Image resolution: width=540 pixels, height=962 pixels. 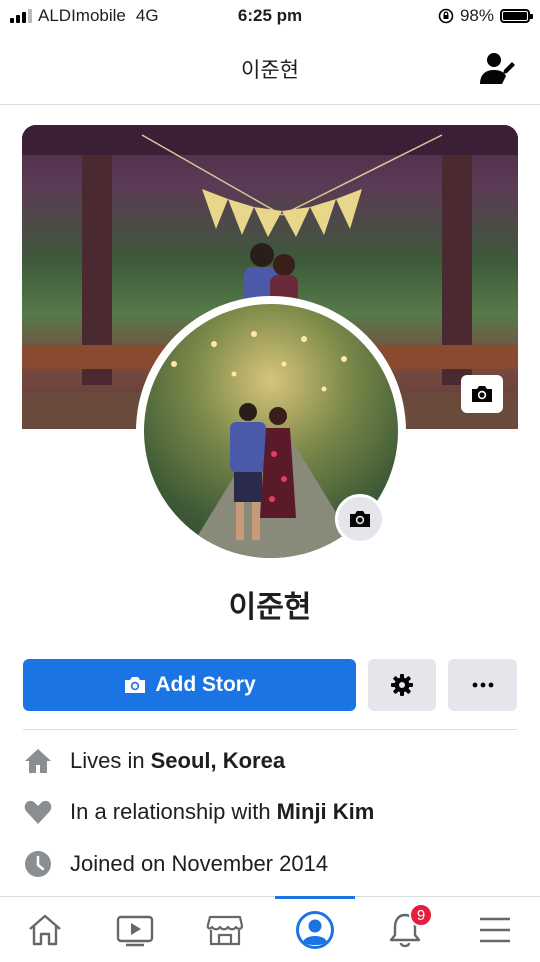 I want to click on watch-icon, so click(x=135, y=930).